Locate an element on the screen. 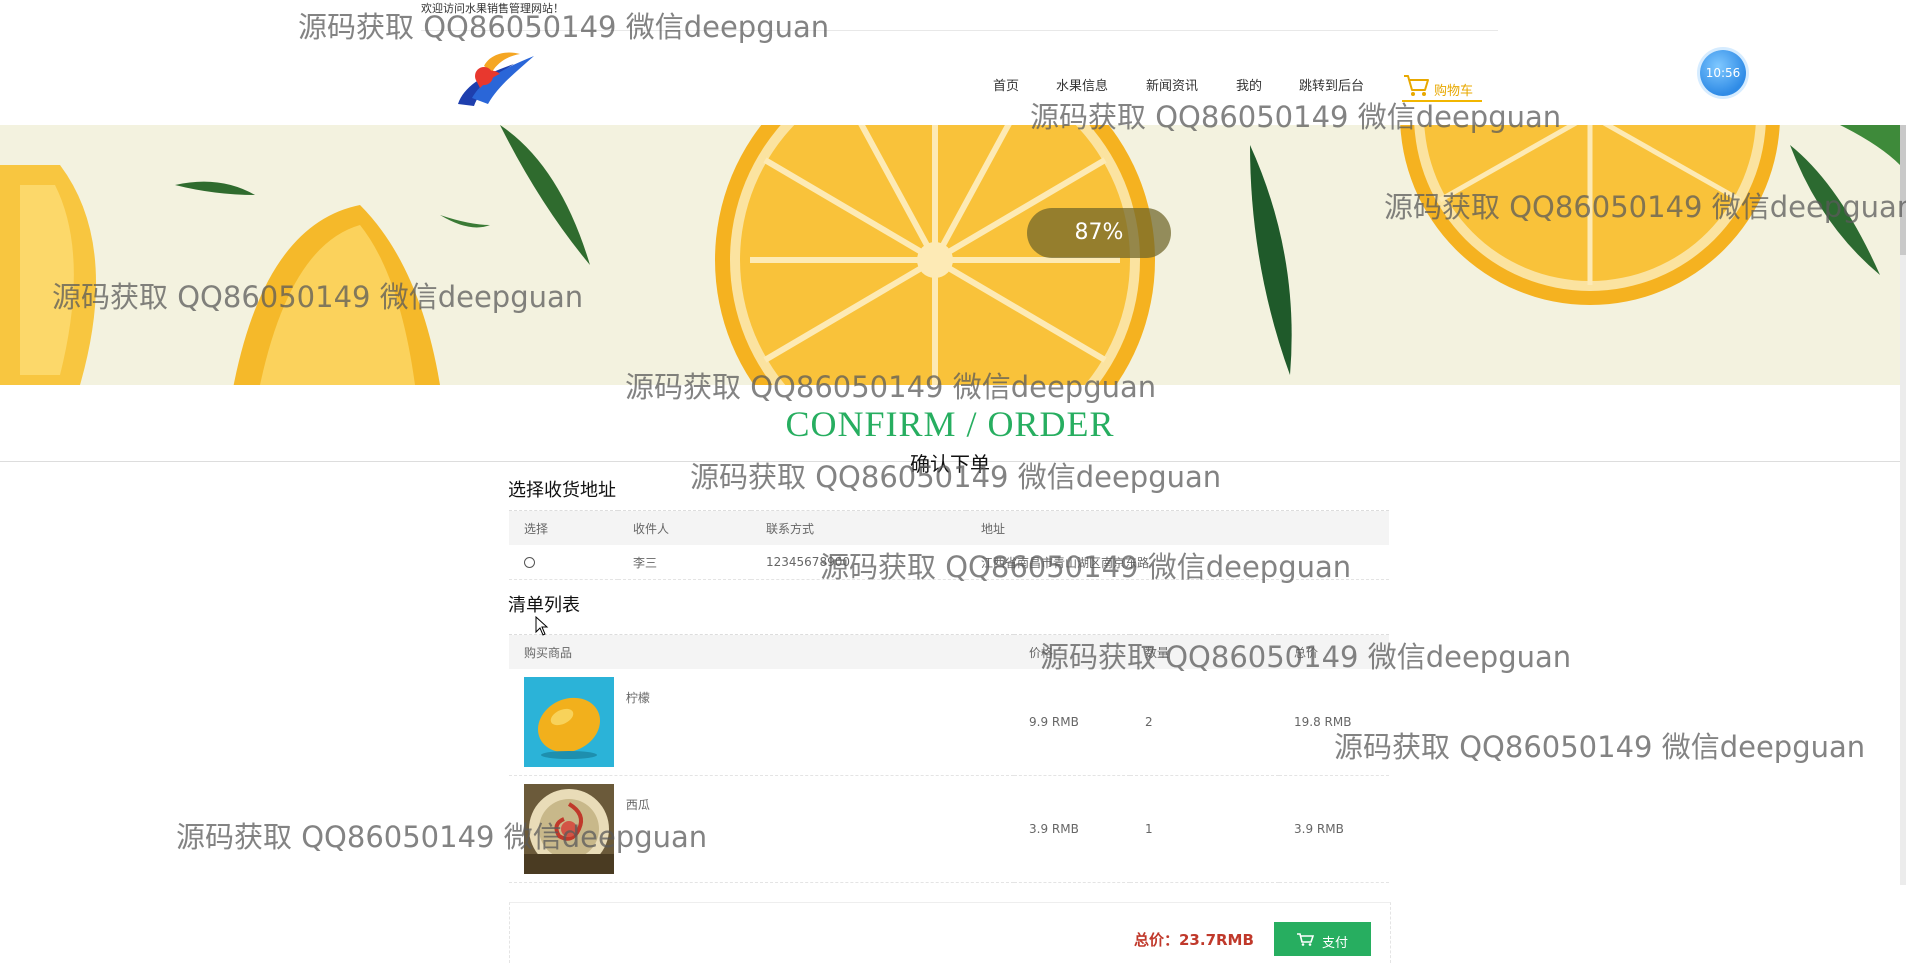  product-price: 9.9 RMB is located at coordinates (1072, 722).